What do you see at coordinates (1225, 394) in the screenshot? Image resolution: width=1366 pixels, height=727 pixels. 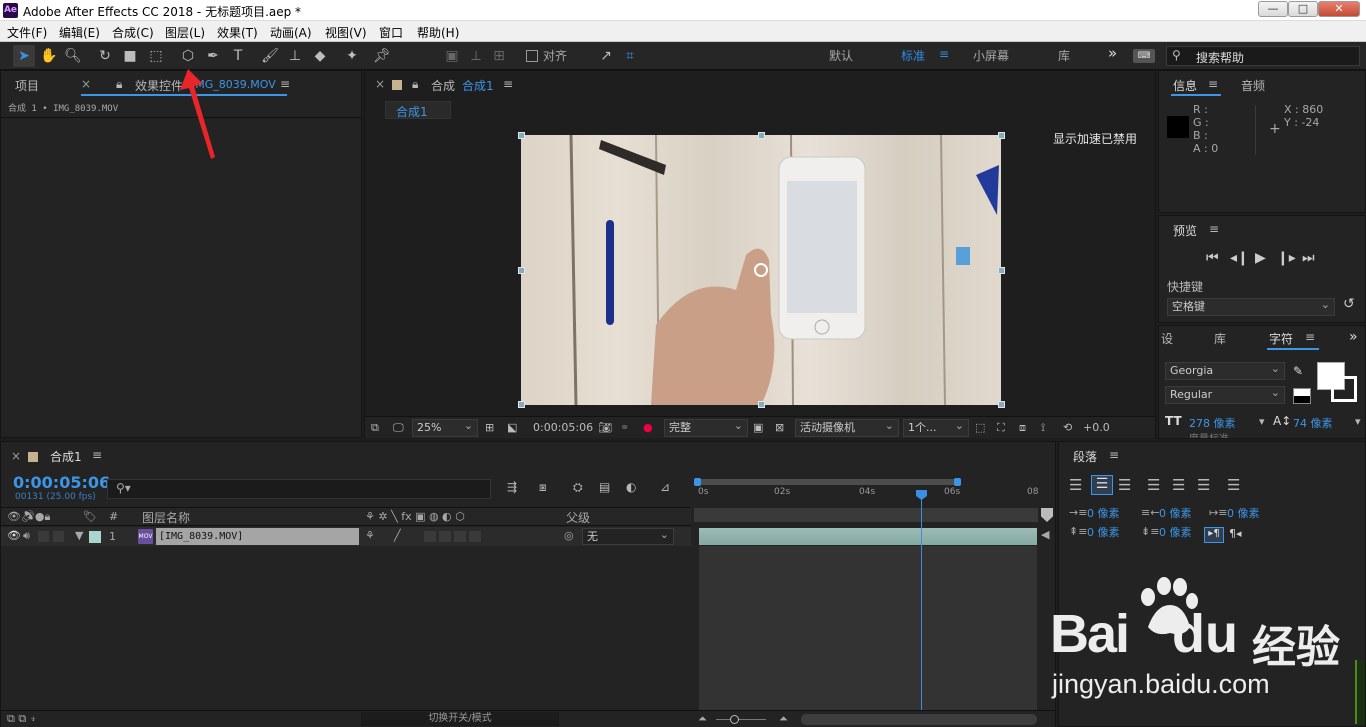 I see `font-style-dropdown: Regular` at bounding box center [1225, 394].